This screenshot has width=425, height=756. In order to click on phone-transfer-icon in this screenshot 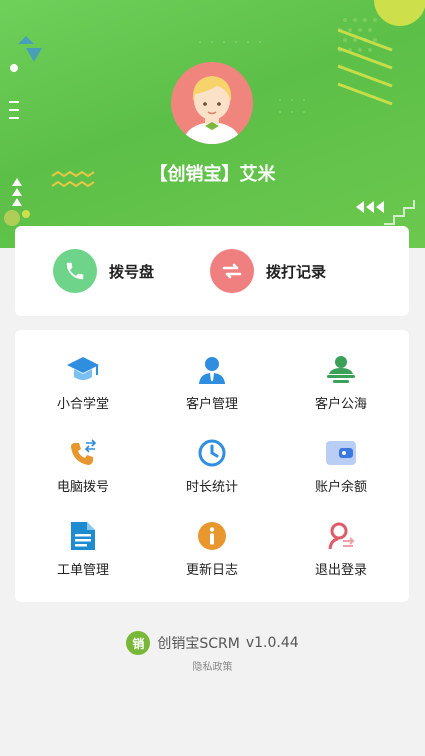, I will do `click(83, 453)`.